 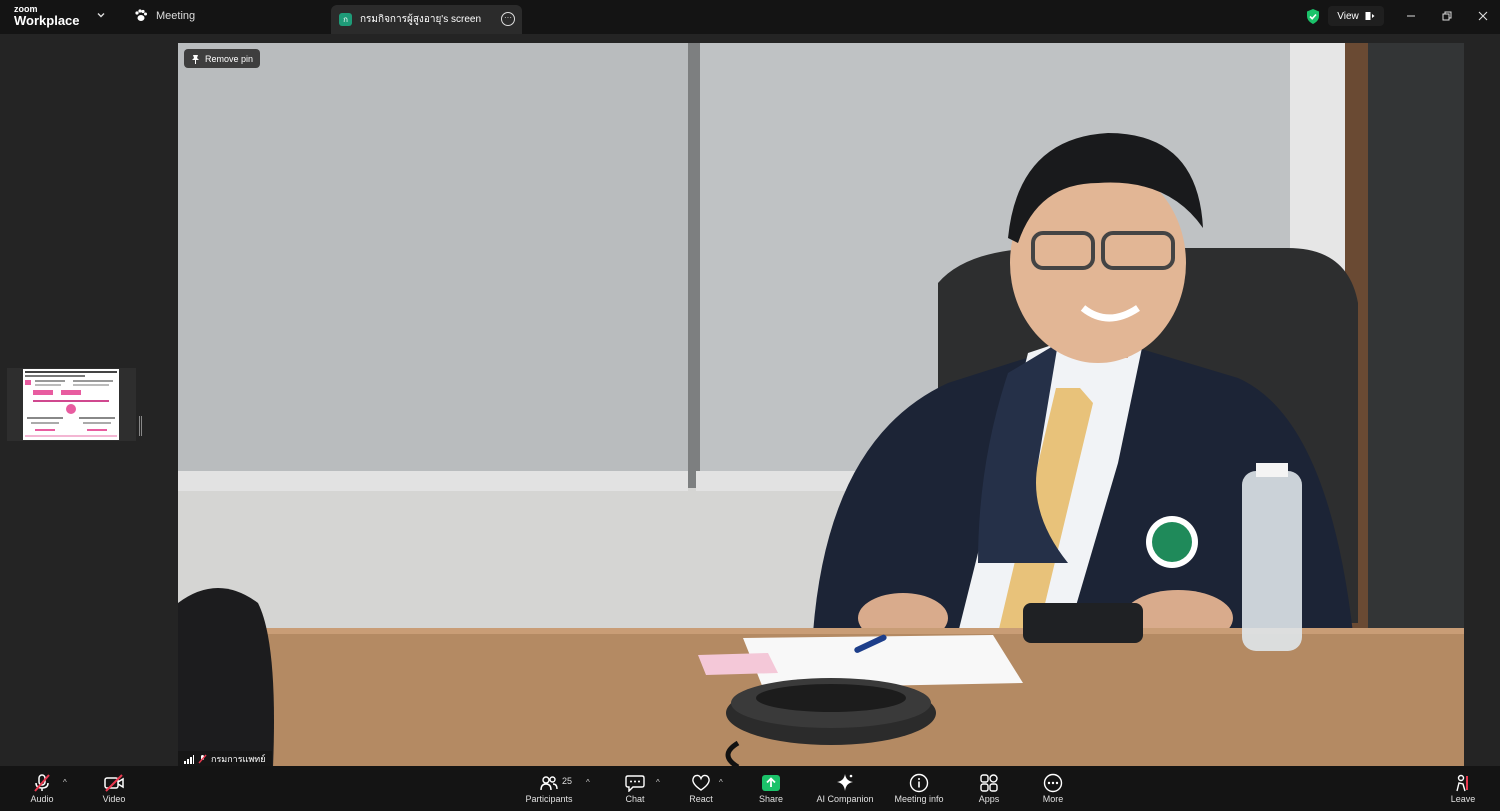 I want to click on participants-button: Participants, so click(x=549, y=788).